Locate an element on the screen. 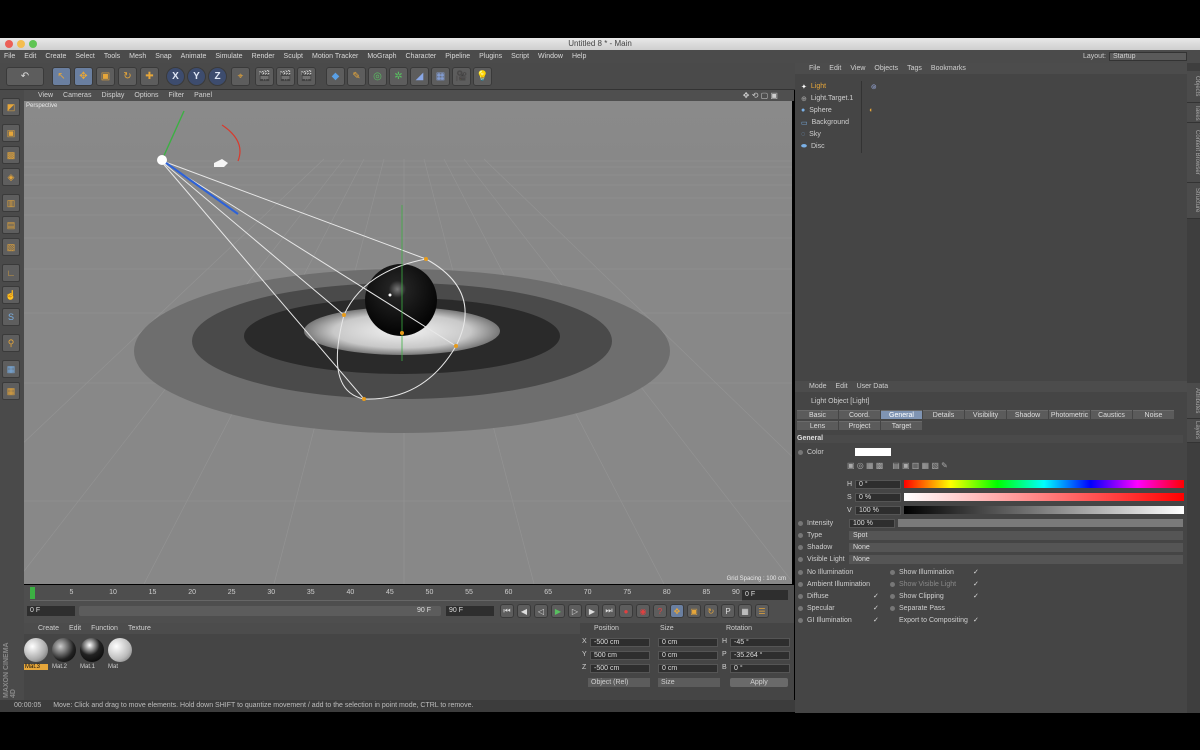  size-x-field: 0 cm is located at coordinates (688, 642).